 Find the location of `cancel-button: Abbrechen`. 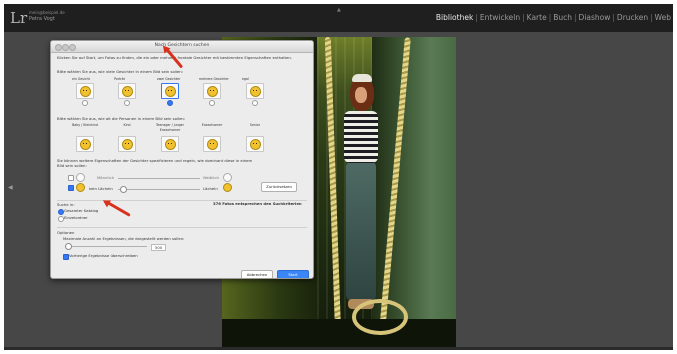

cancel-button: Abbrechen is located at coordinates (257, 274).